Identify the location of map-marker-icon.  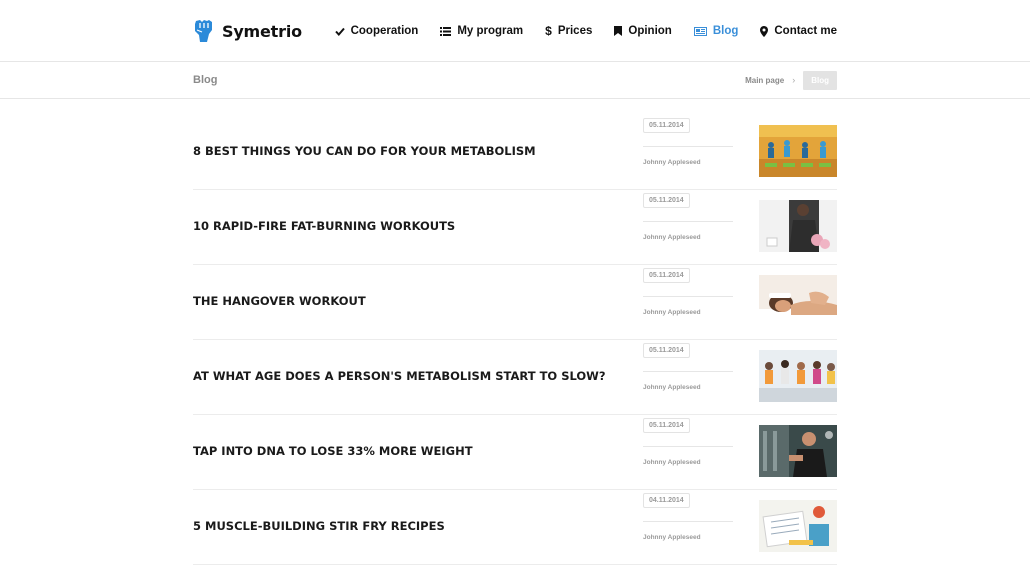
(764, 31).